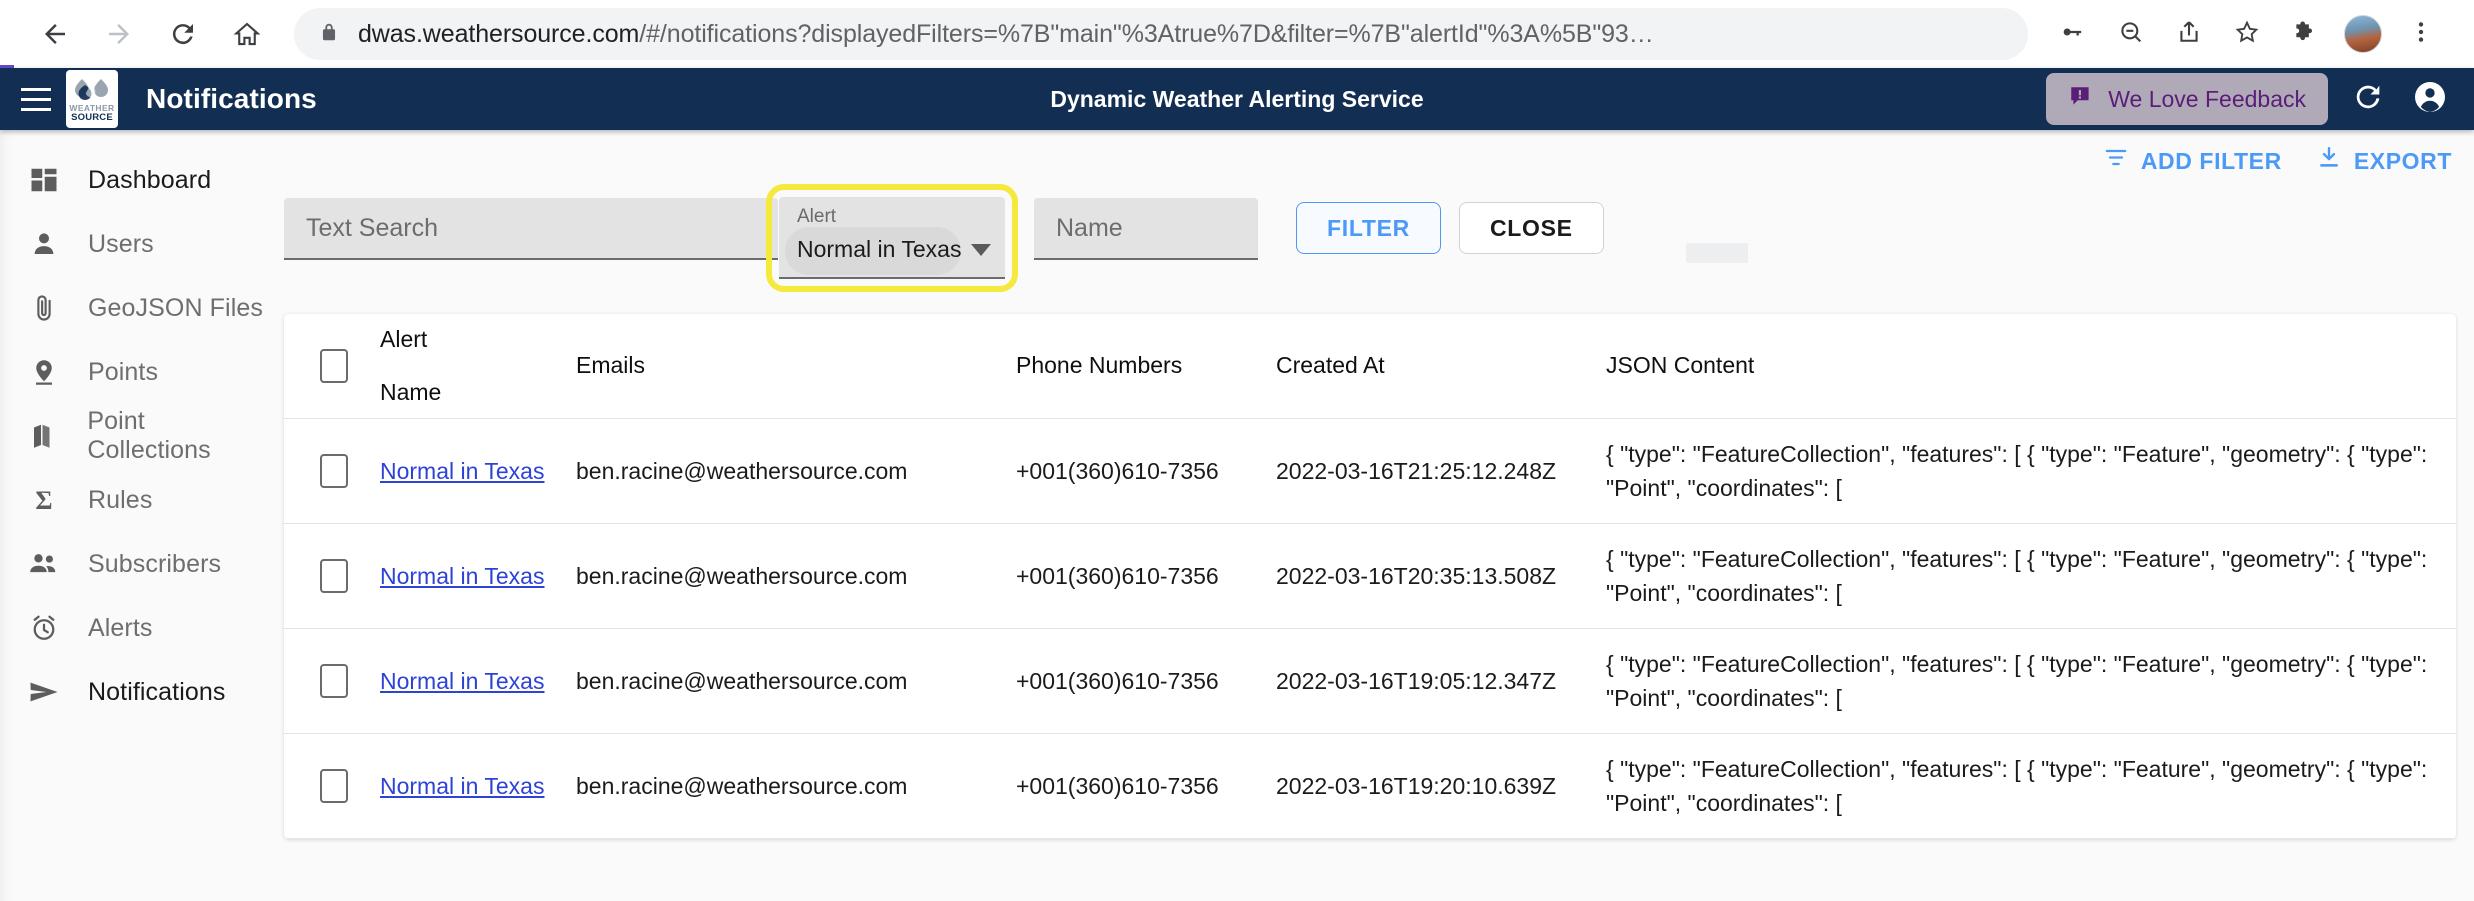 The image size is (2474, 901). I want to click on puzzle-piece-icon, so click(2305, 34).